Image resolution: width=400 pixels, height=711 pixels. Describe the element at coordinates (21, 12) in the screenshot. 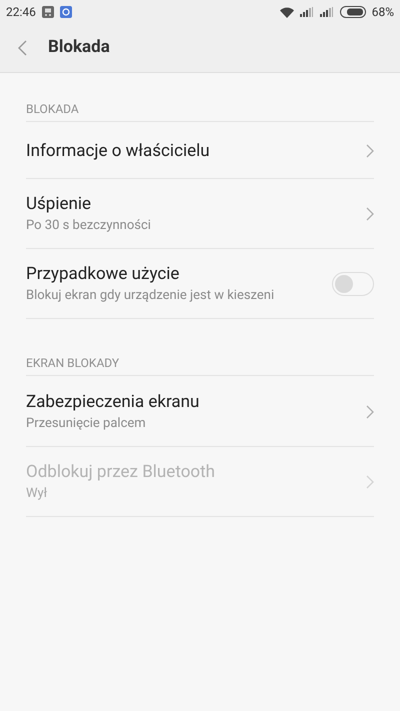

I see `status-time: 22:46` at that location.